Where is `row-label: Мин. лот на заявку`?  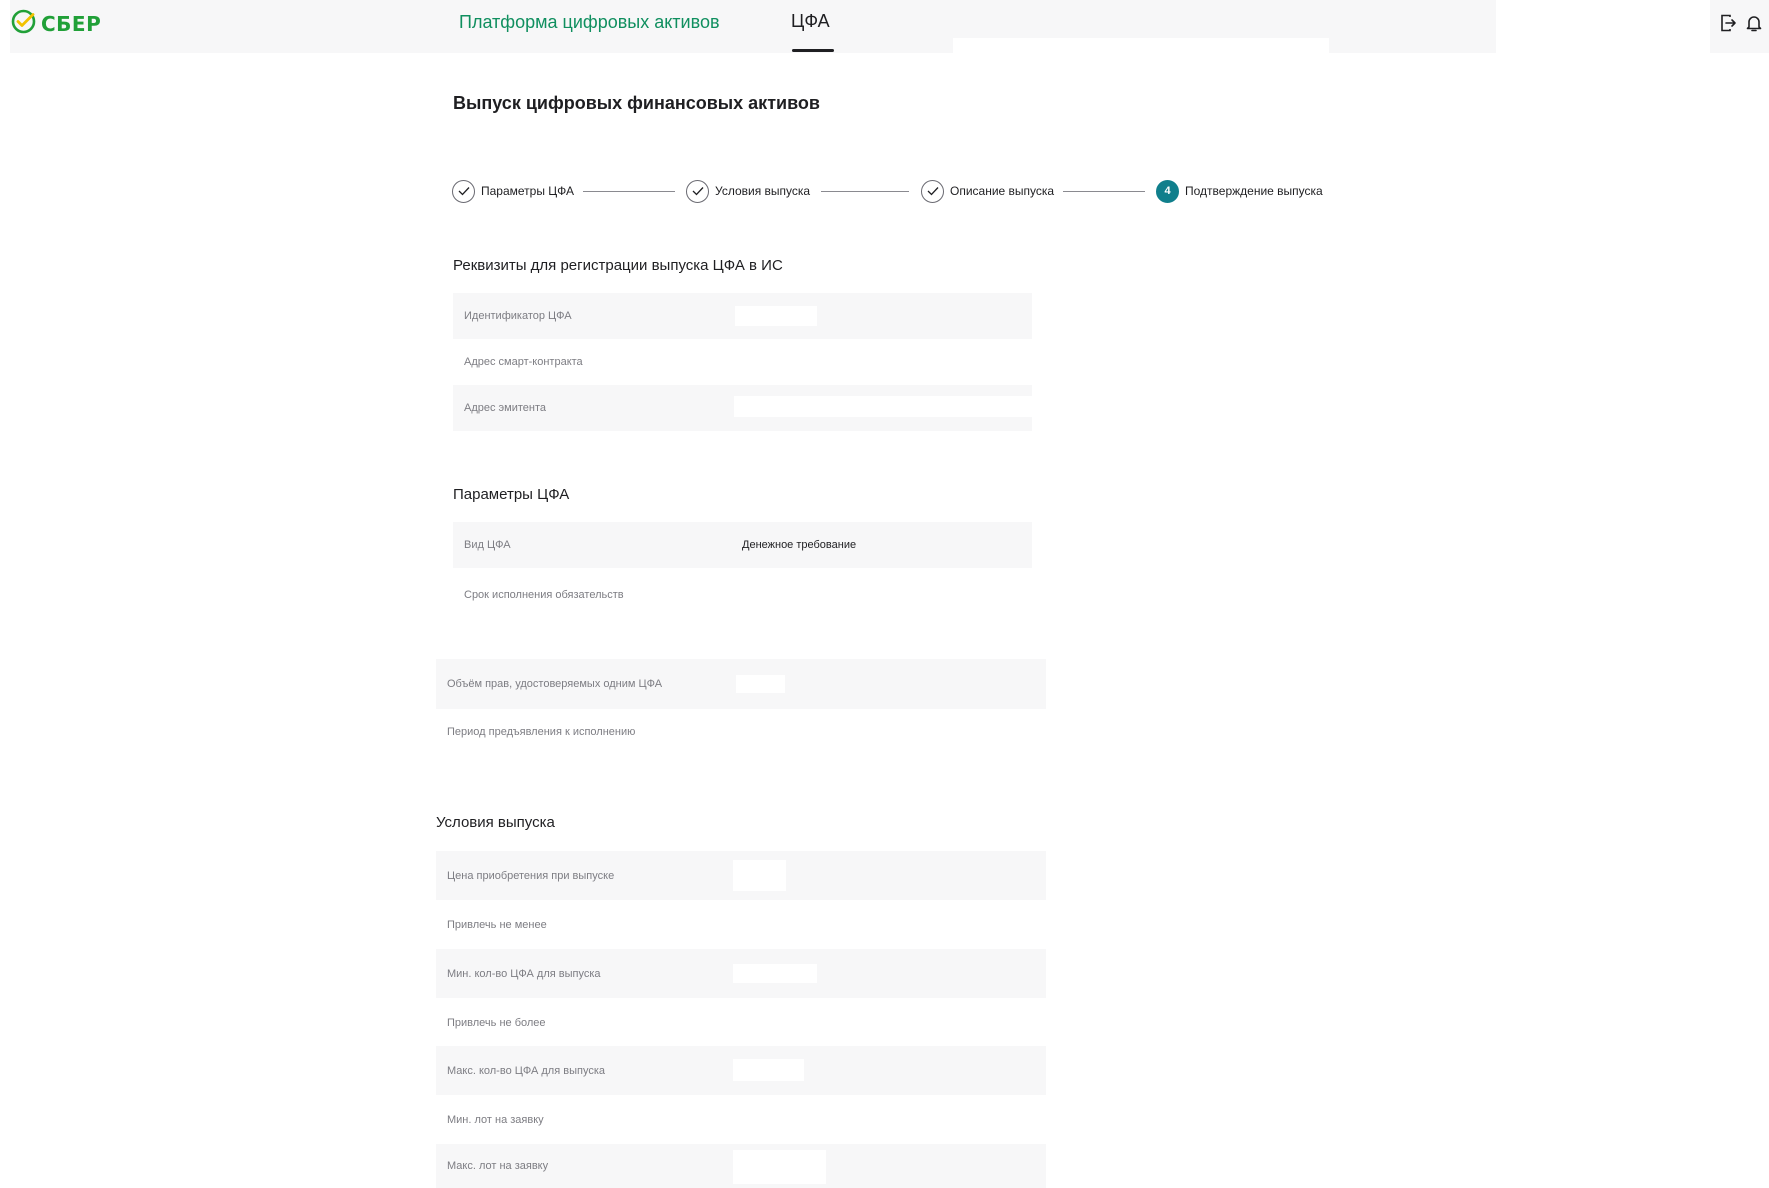
row-label: Мин. лот на заявку is located at coordinates (495, 1119).